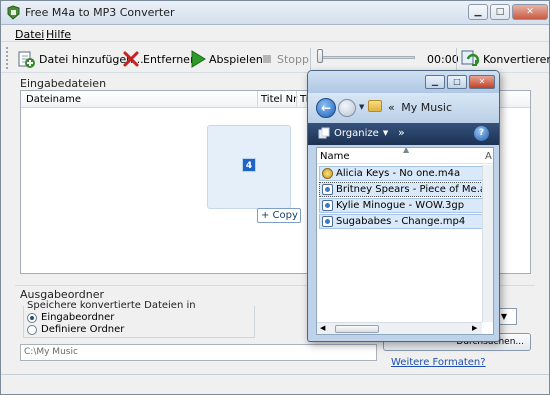  What do you see at coordinates (324, 133) in the screenshot?
I see `organize-icon` at bounding box center [324, 133].